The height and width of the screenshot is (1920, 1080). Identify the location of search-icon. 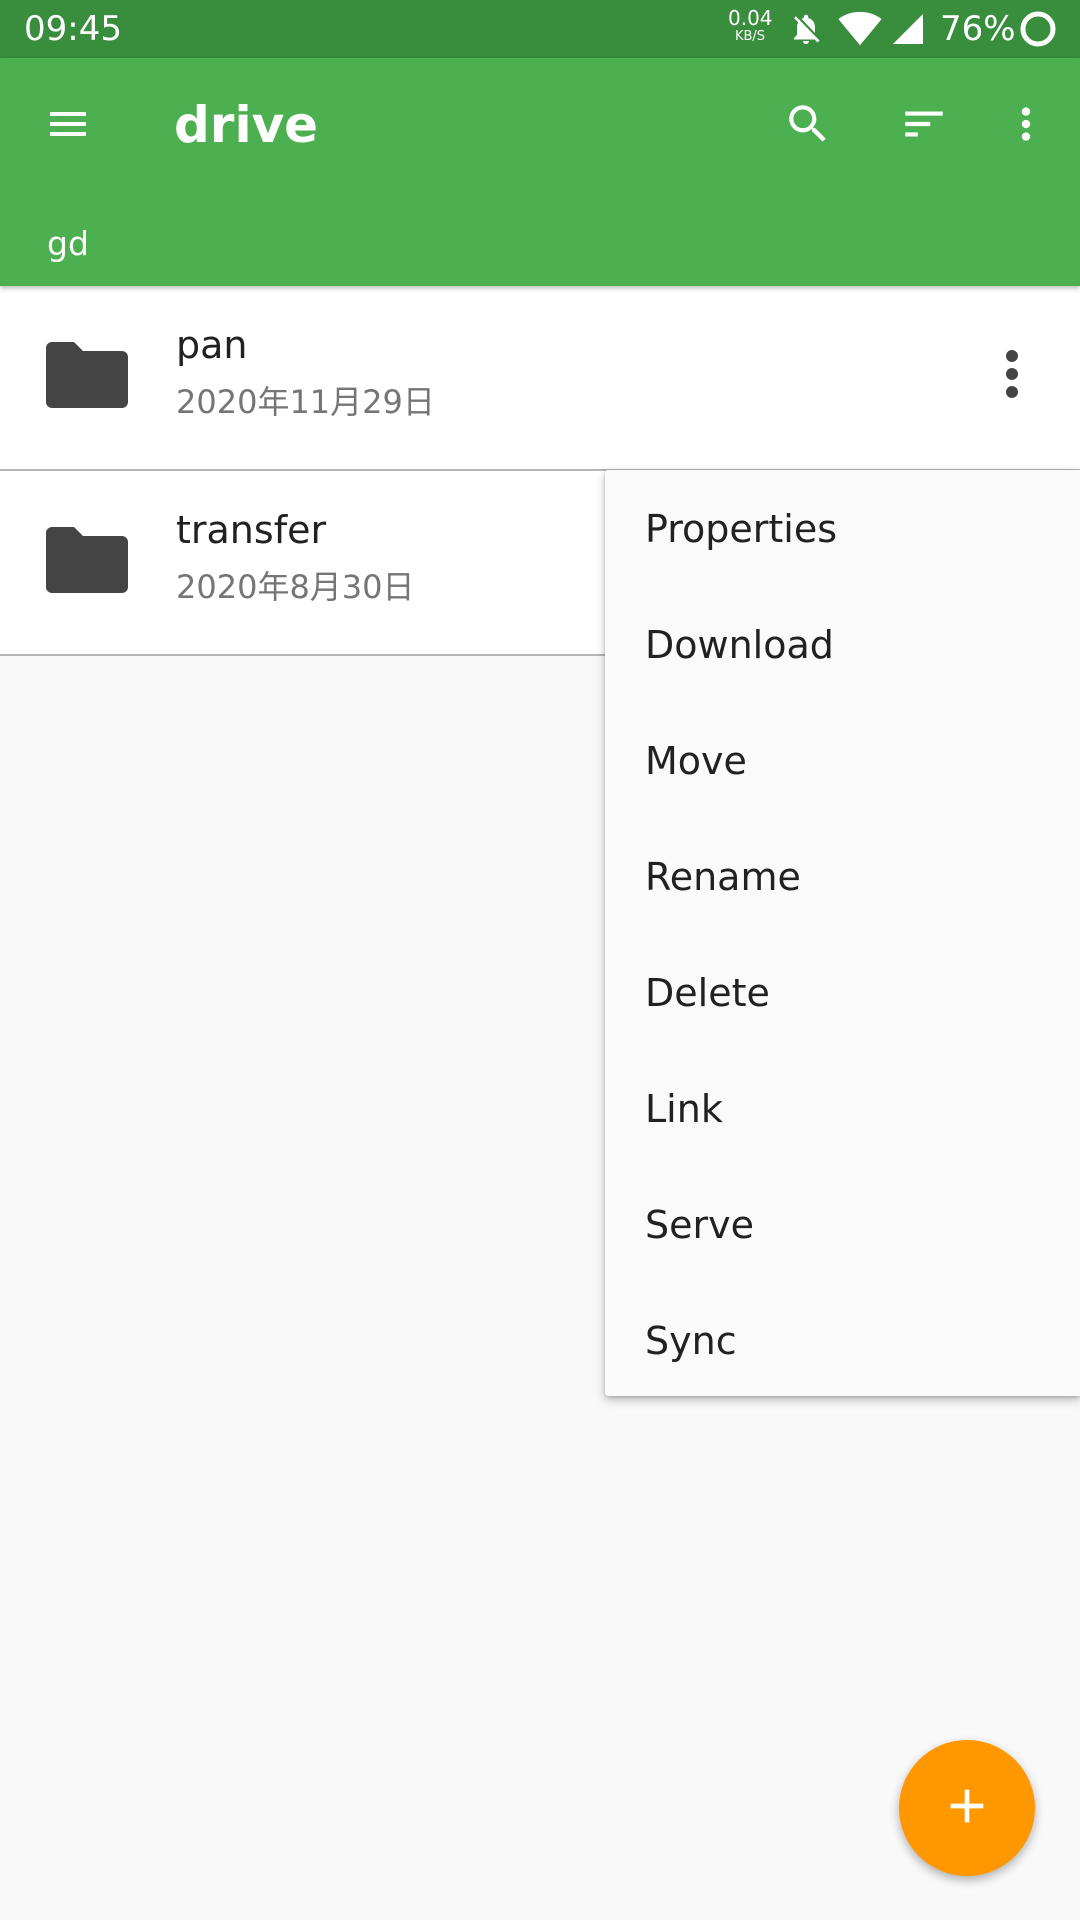
(808, 126).